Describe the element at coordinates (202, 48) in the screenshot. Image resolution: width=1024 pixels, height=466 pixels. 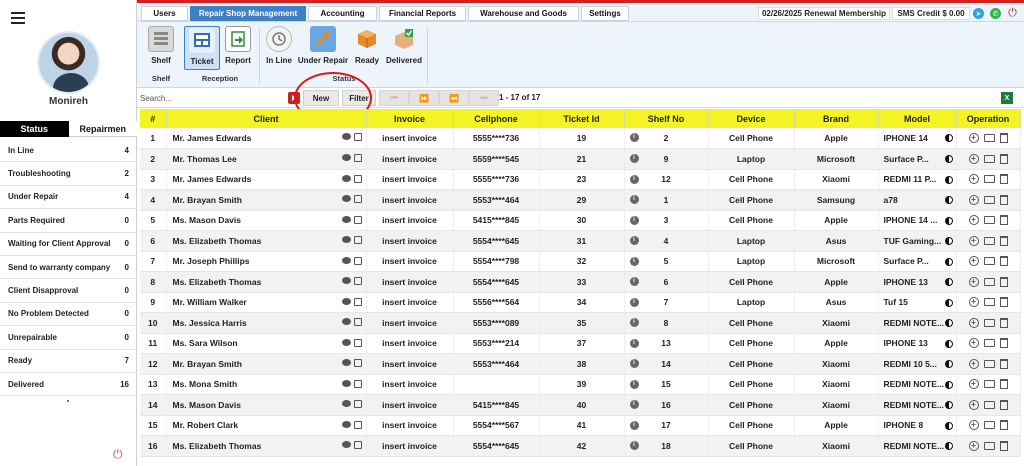
I see `ticket-button: Ticket` at that location.